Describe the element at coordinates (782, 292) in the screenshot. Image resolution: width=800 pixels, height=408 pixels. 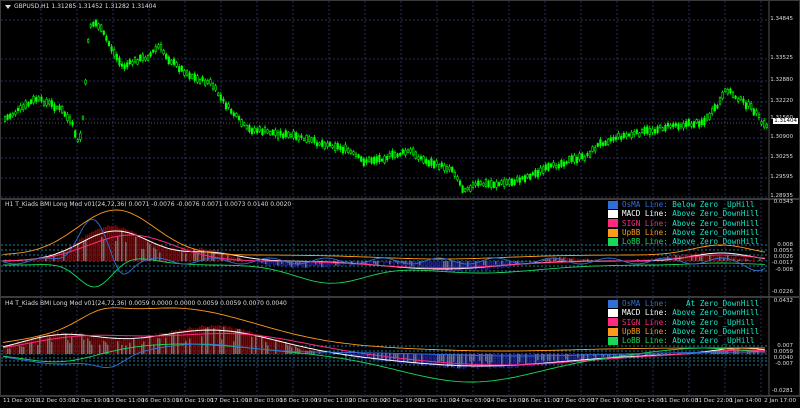
I see `indicator-axis-label: -0.0226` at that location.